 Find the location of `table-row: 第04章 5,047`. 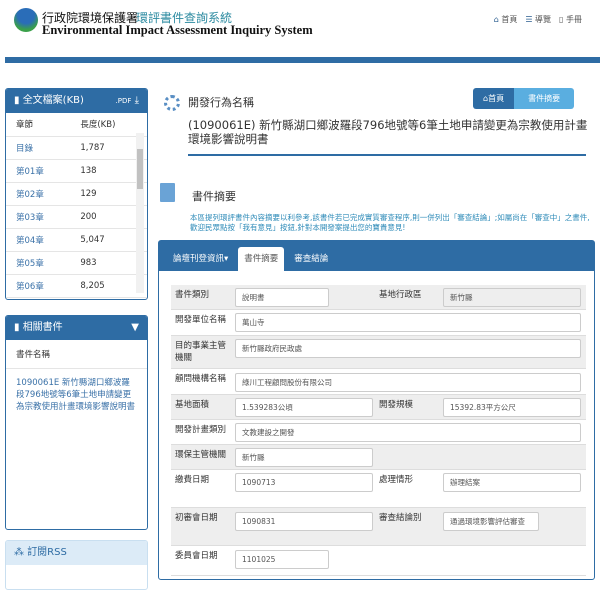

table-row: 第04章 5,047 is located at coordinates (76, 240).